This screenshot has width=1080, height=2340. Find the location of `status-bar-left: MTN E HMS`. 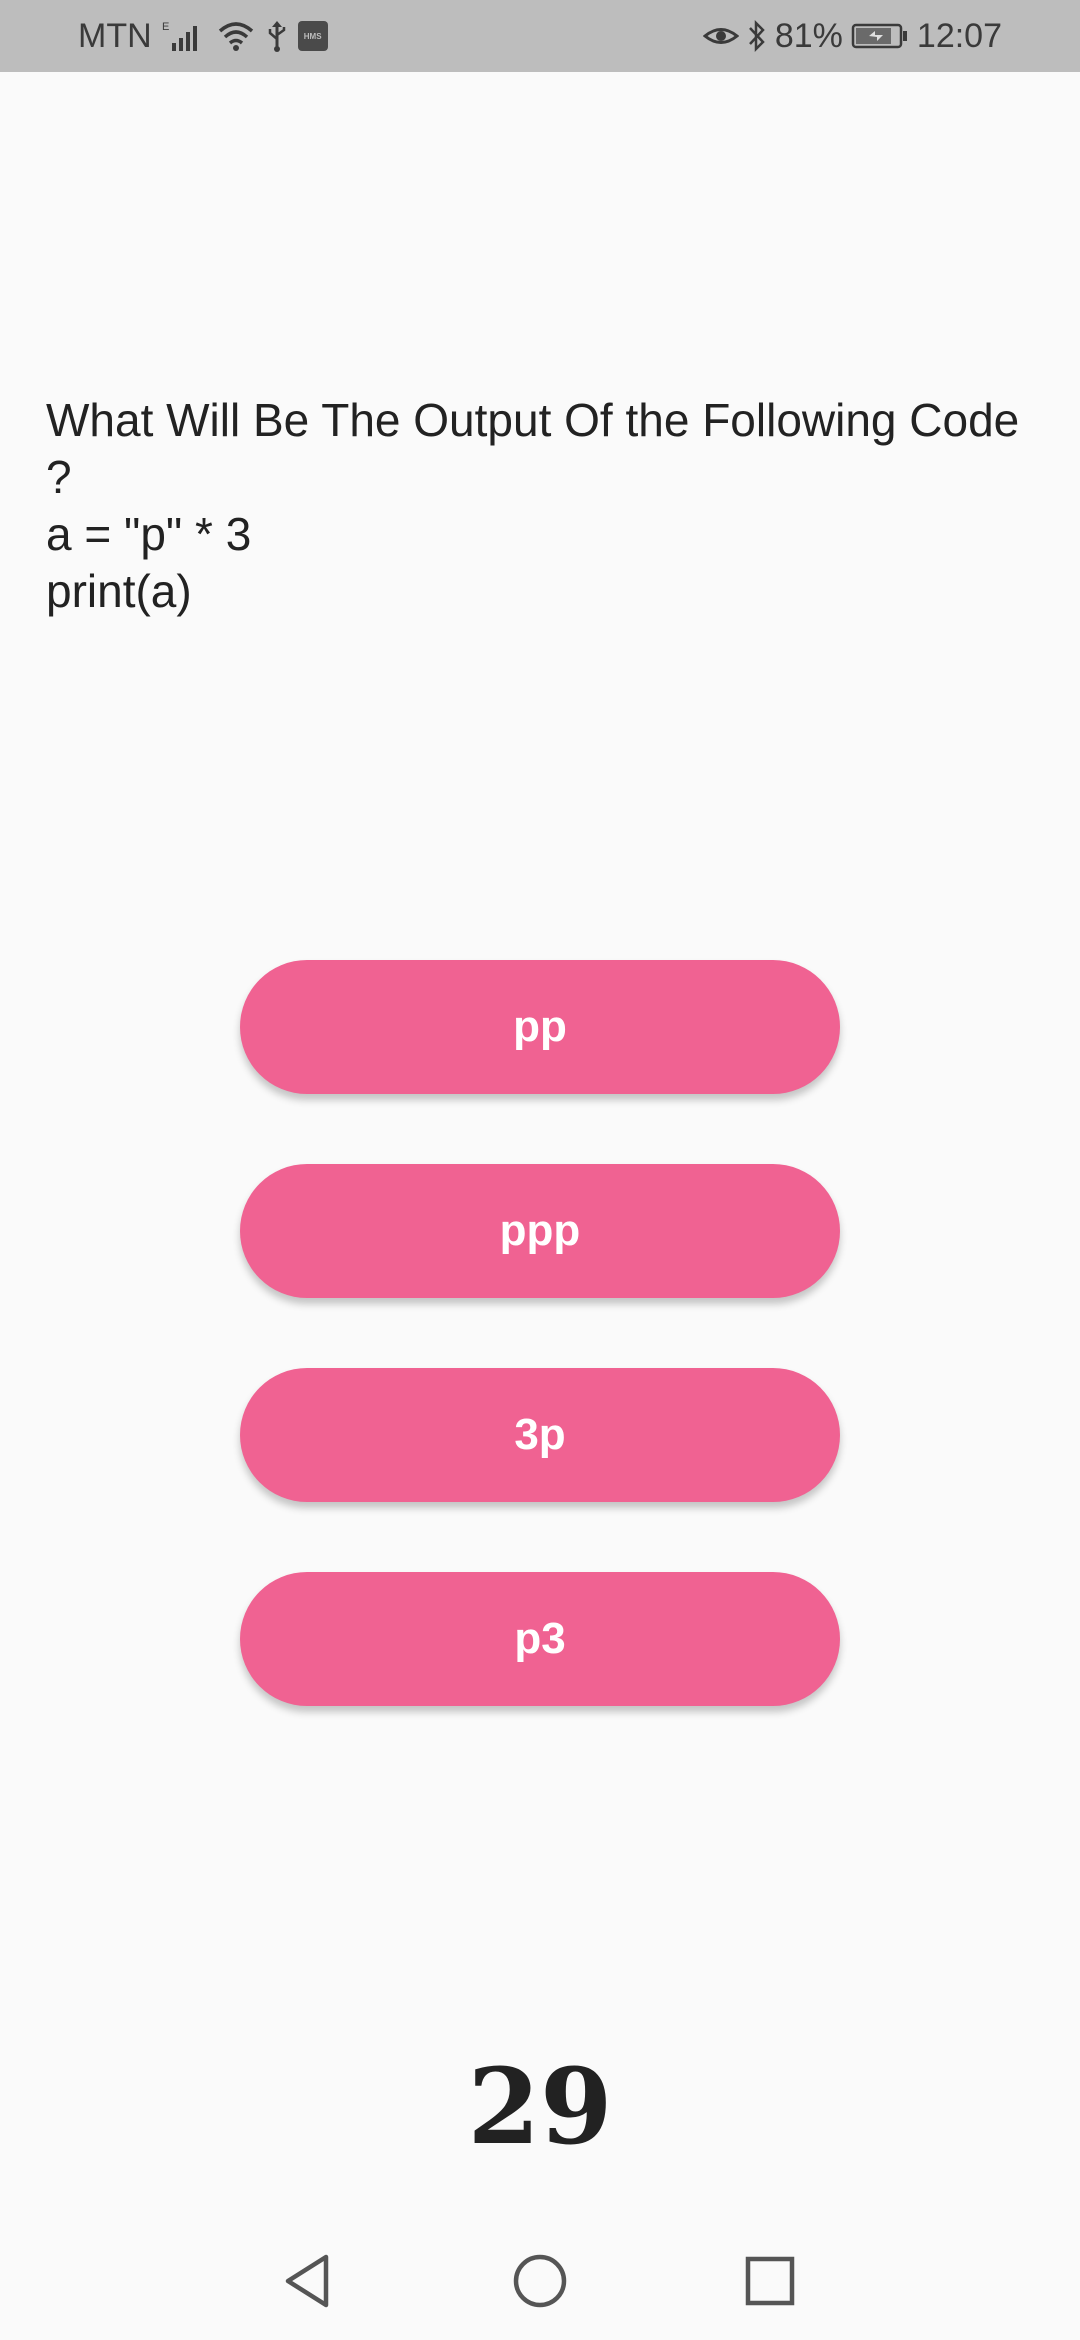

status-bar-left: MTN E HMS is located at coordinates (203, 36).